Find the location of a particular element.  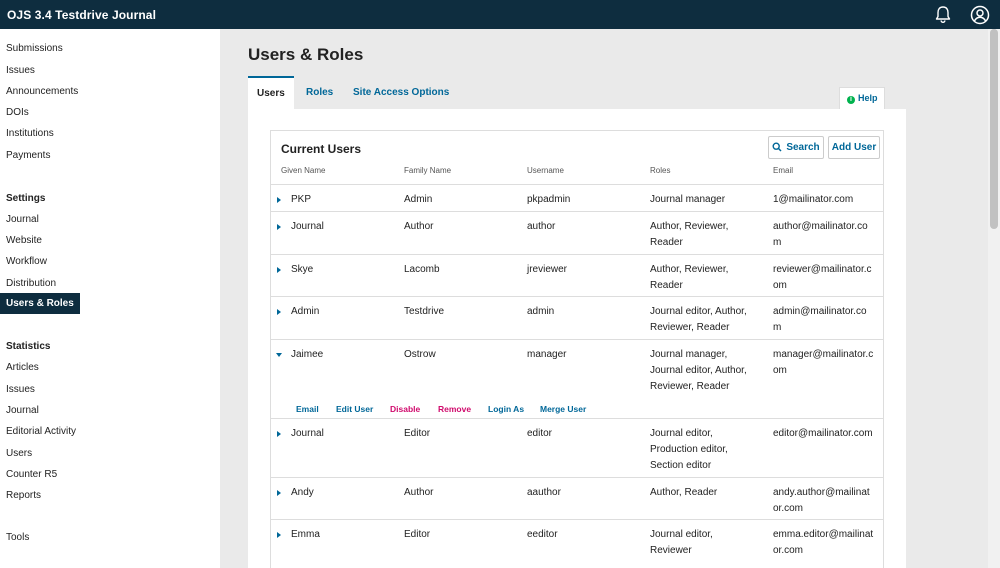

sidebar-item-website: Website is located at coordinates (24, 240).